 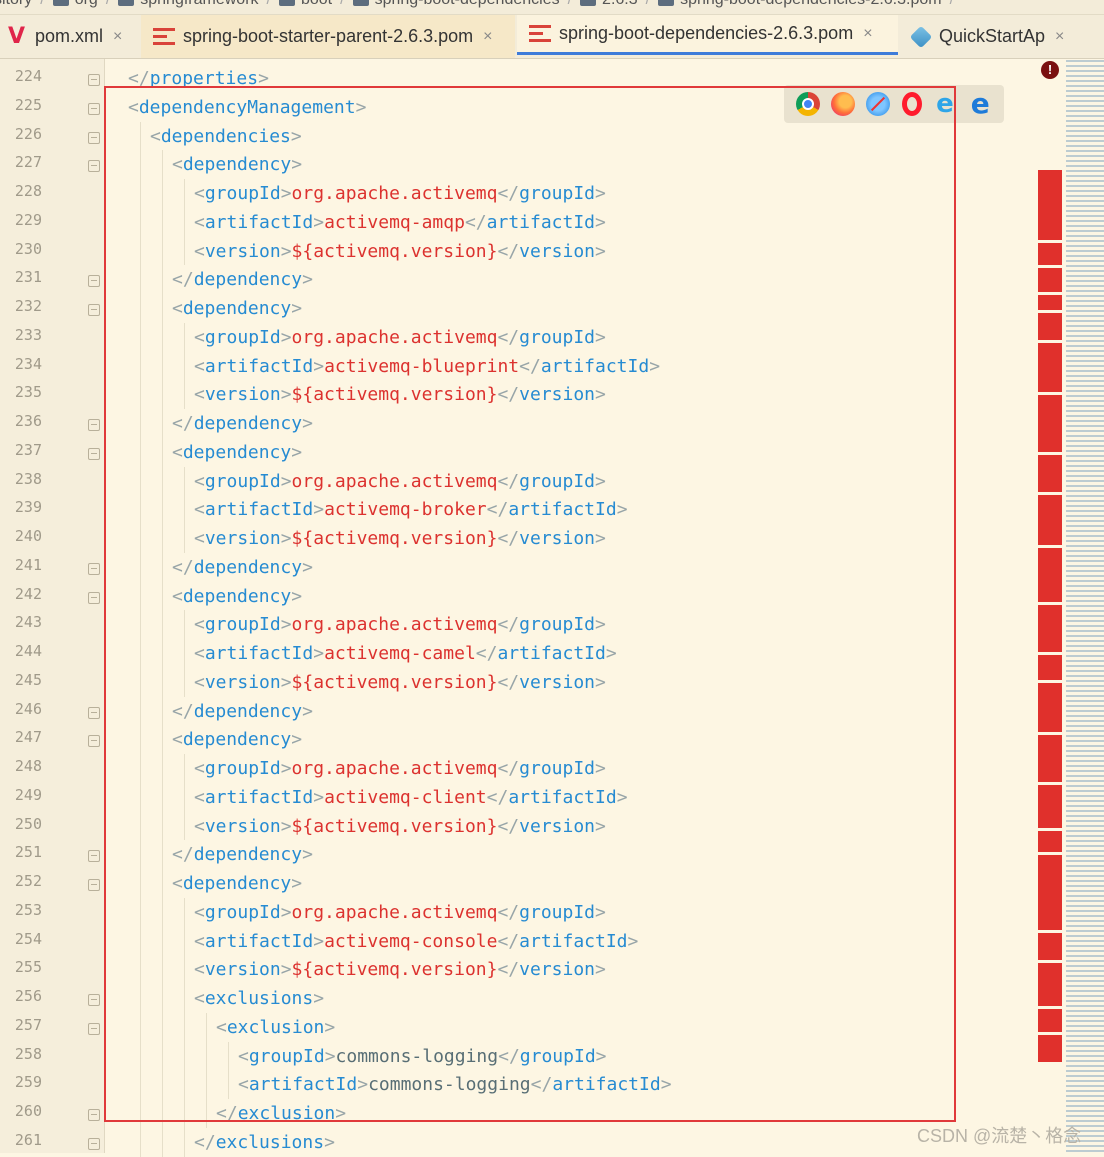 I want to click on open-in-browser-bar: e e, so click(x=894, y=104).